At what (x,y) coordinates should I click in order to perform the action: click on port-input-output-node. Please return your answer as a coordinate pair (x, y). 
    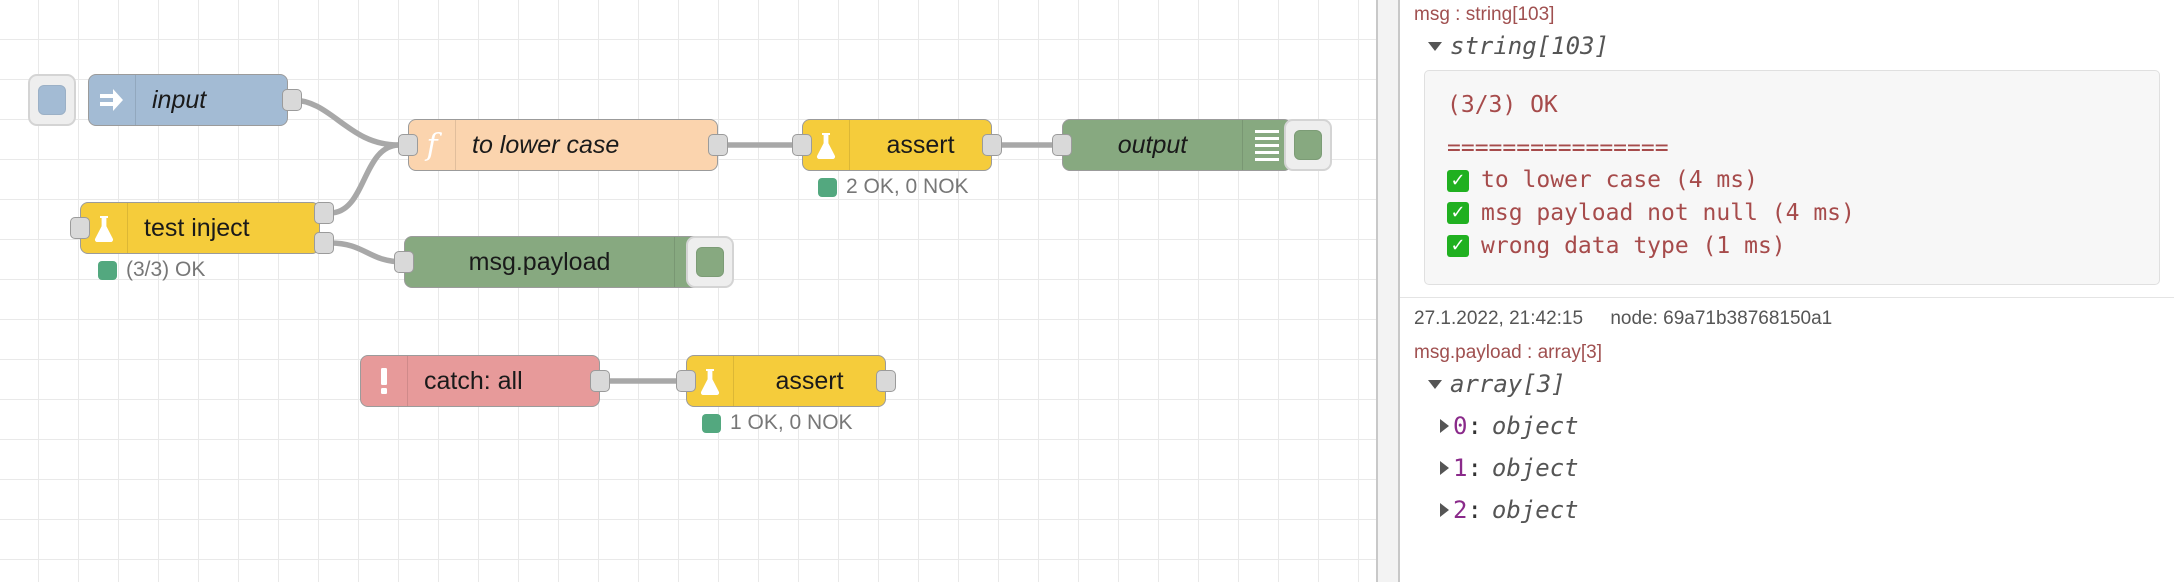
    Looking at the image, I should click on (1062, 145).